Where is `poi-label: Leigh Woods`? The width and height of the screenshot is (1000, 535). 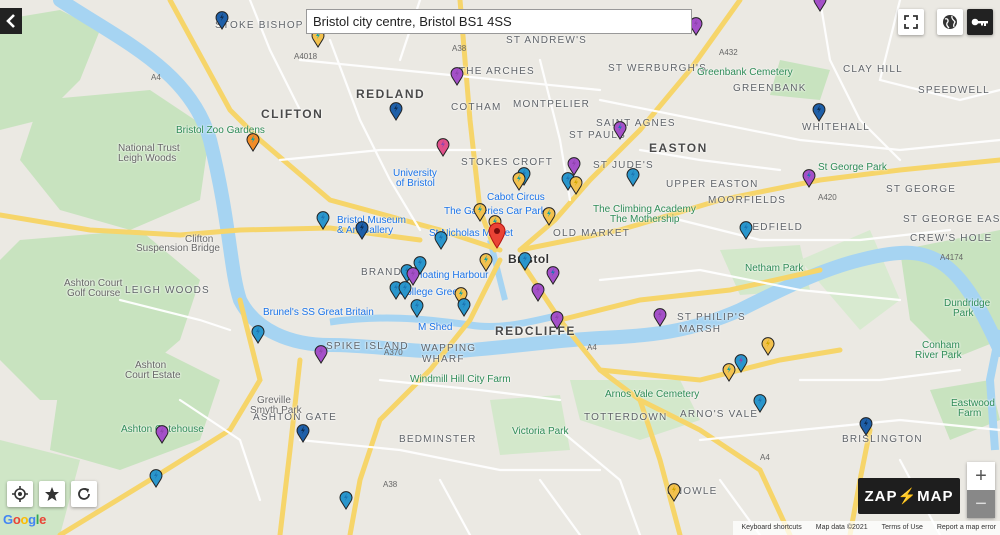
poi-label: Leigh Woods is located at coordinates (147, 158).